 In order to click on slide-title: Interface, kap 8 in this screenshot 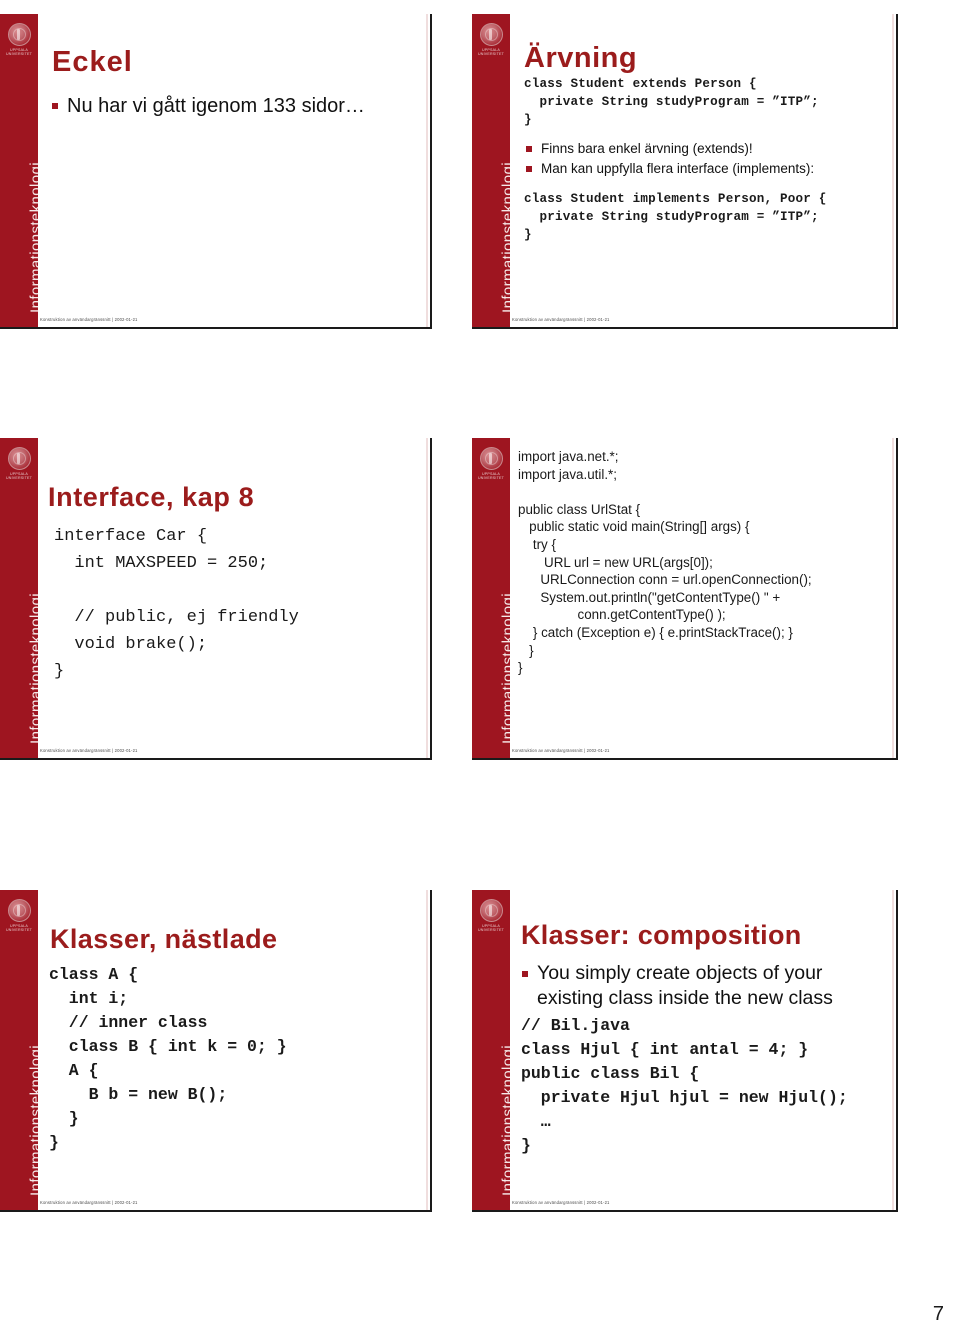, I will do `click(151, 497)`.